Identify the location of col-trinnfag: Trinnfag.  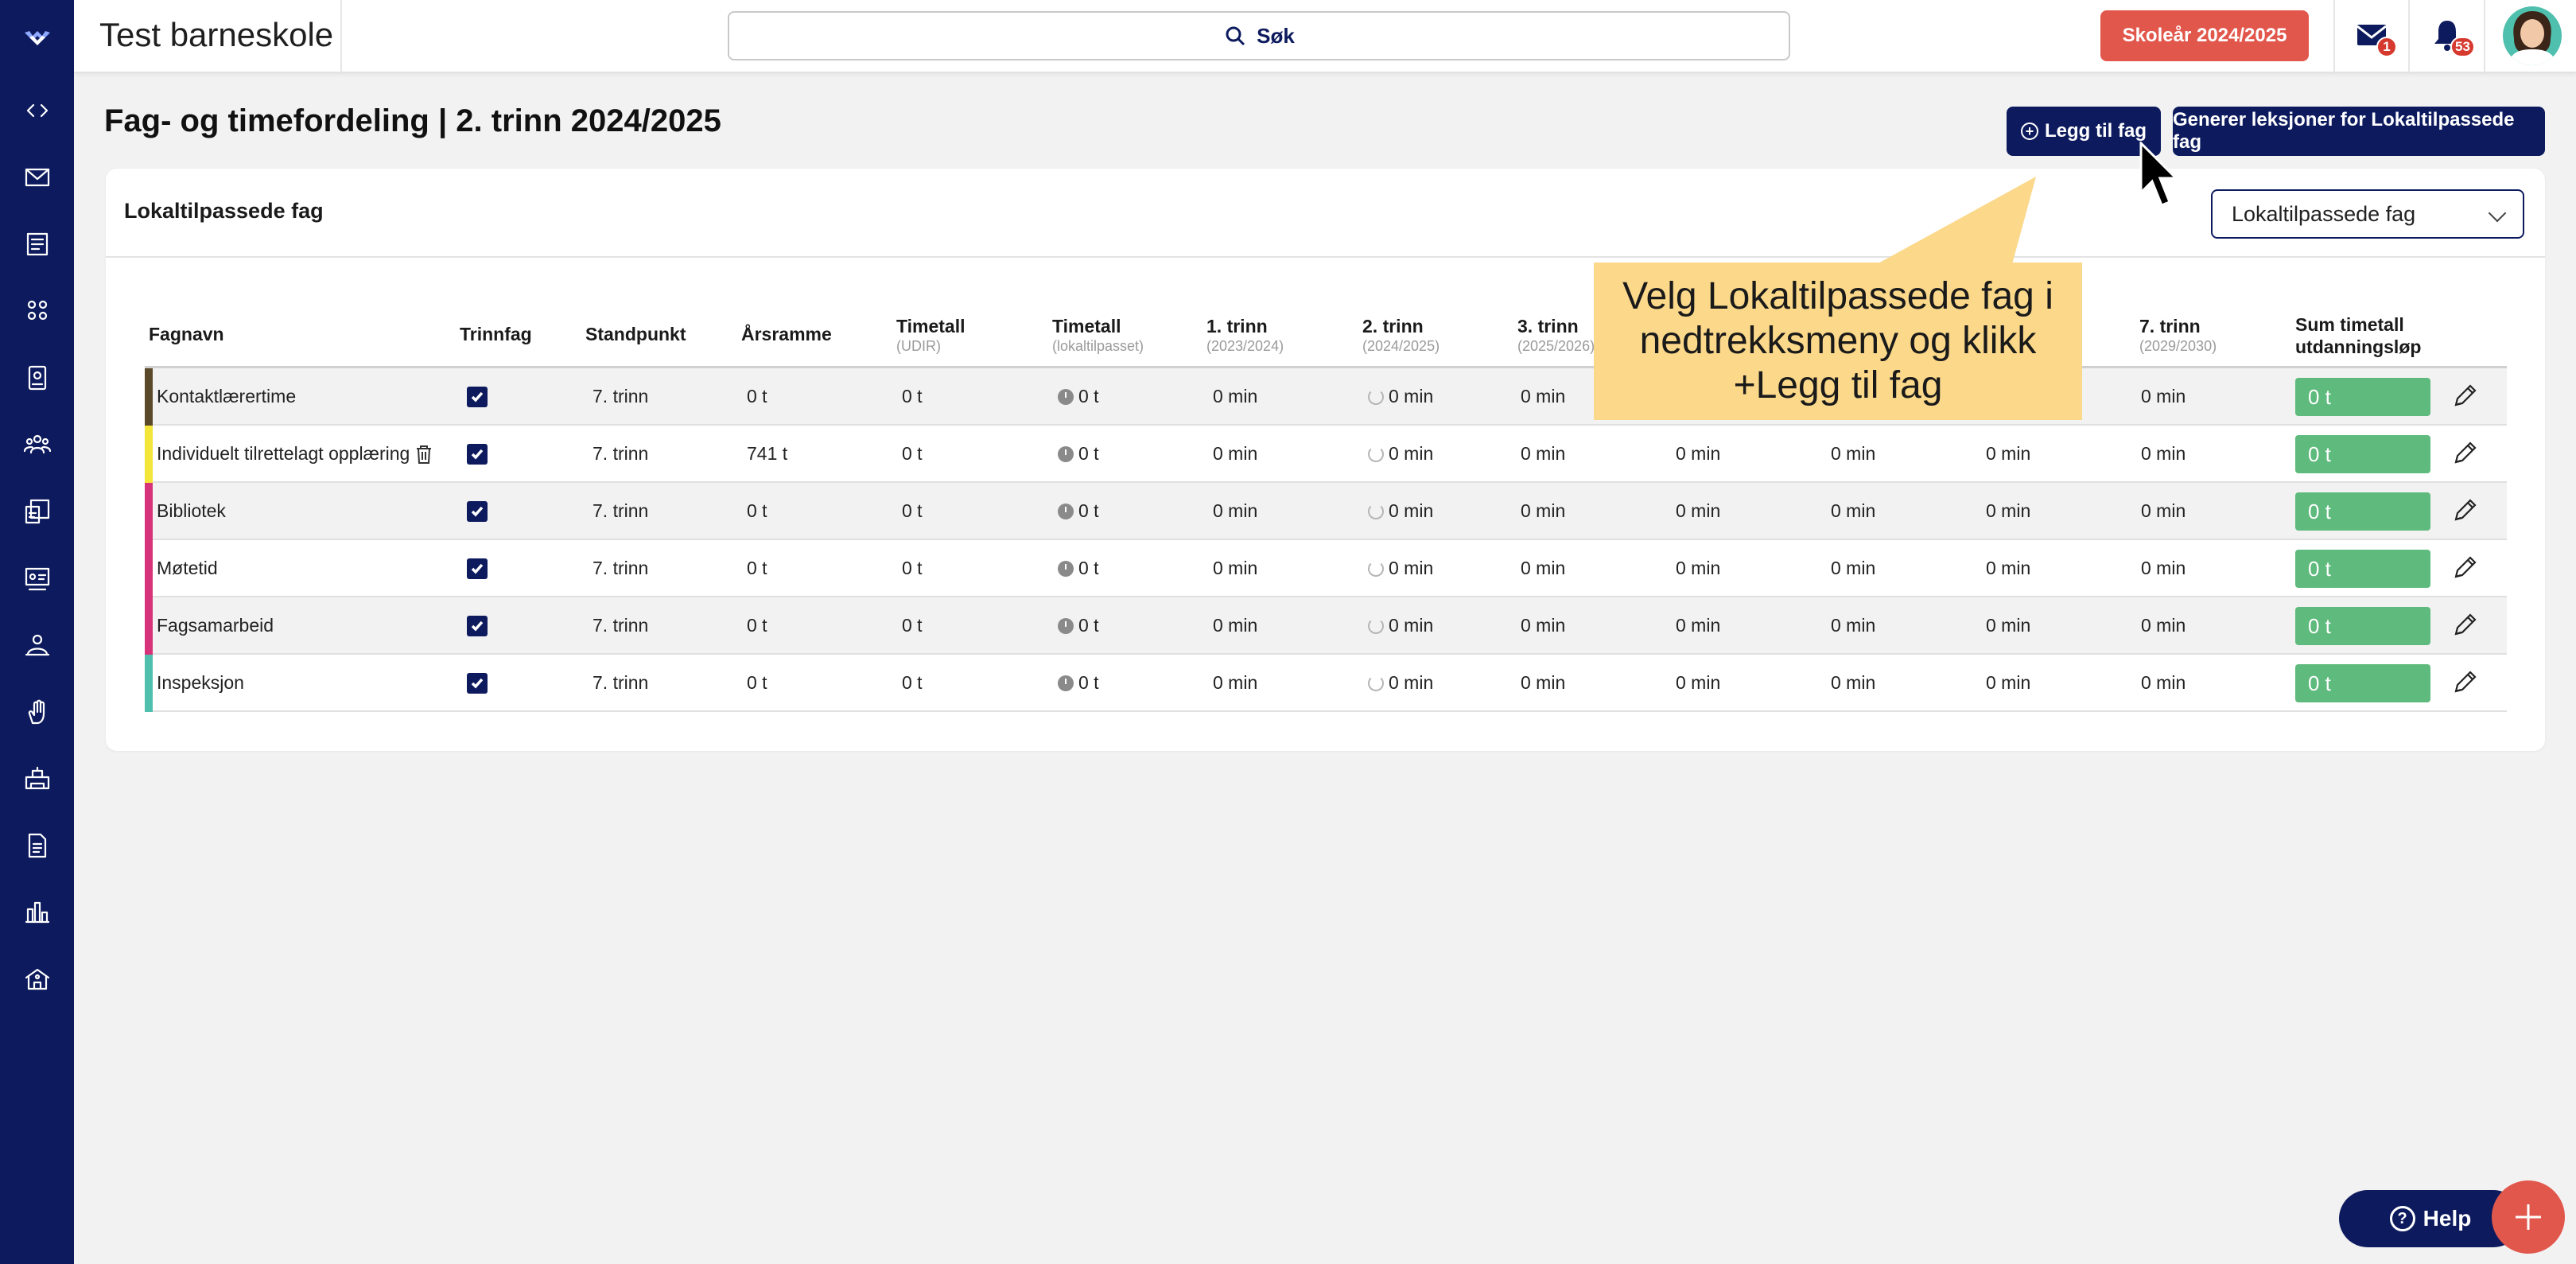
(496, 334).